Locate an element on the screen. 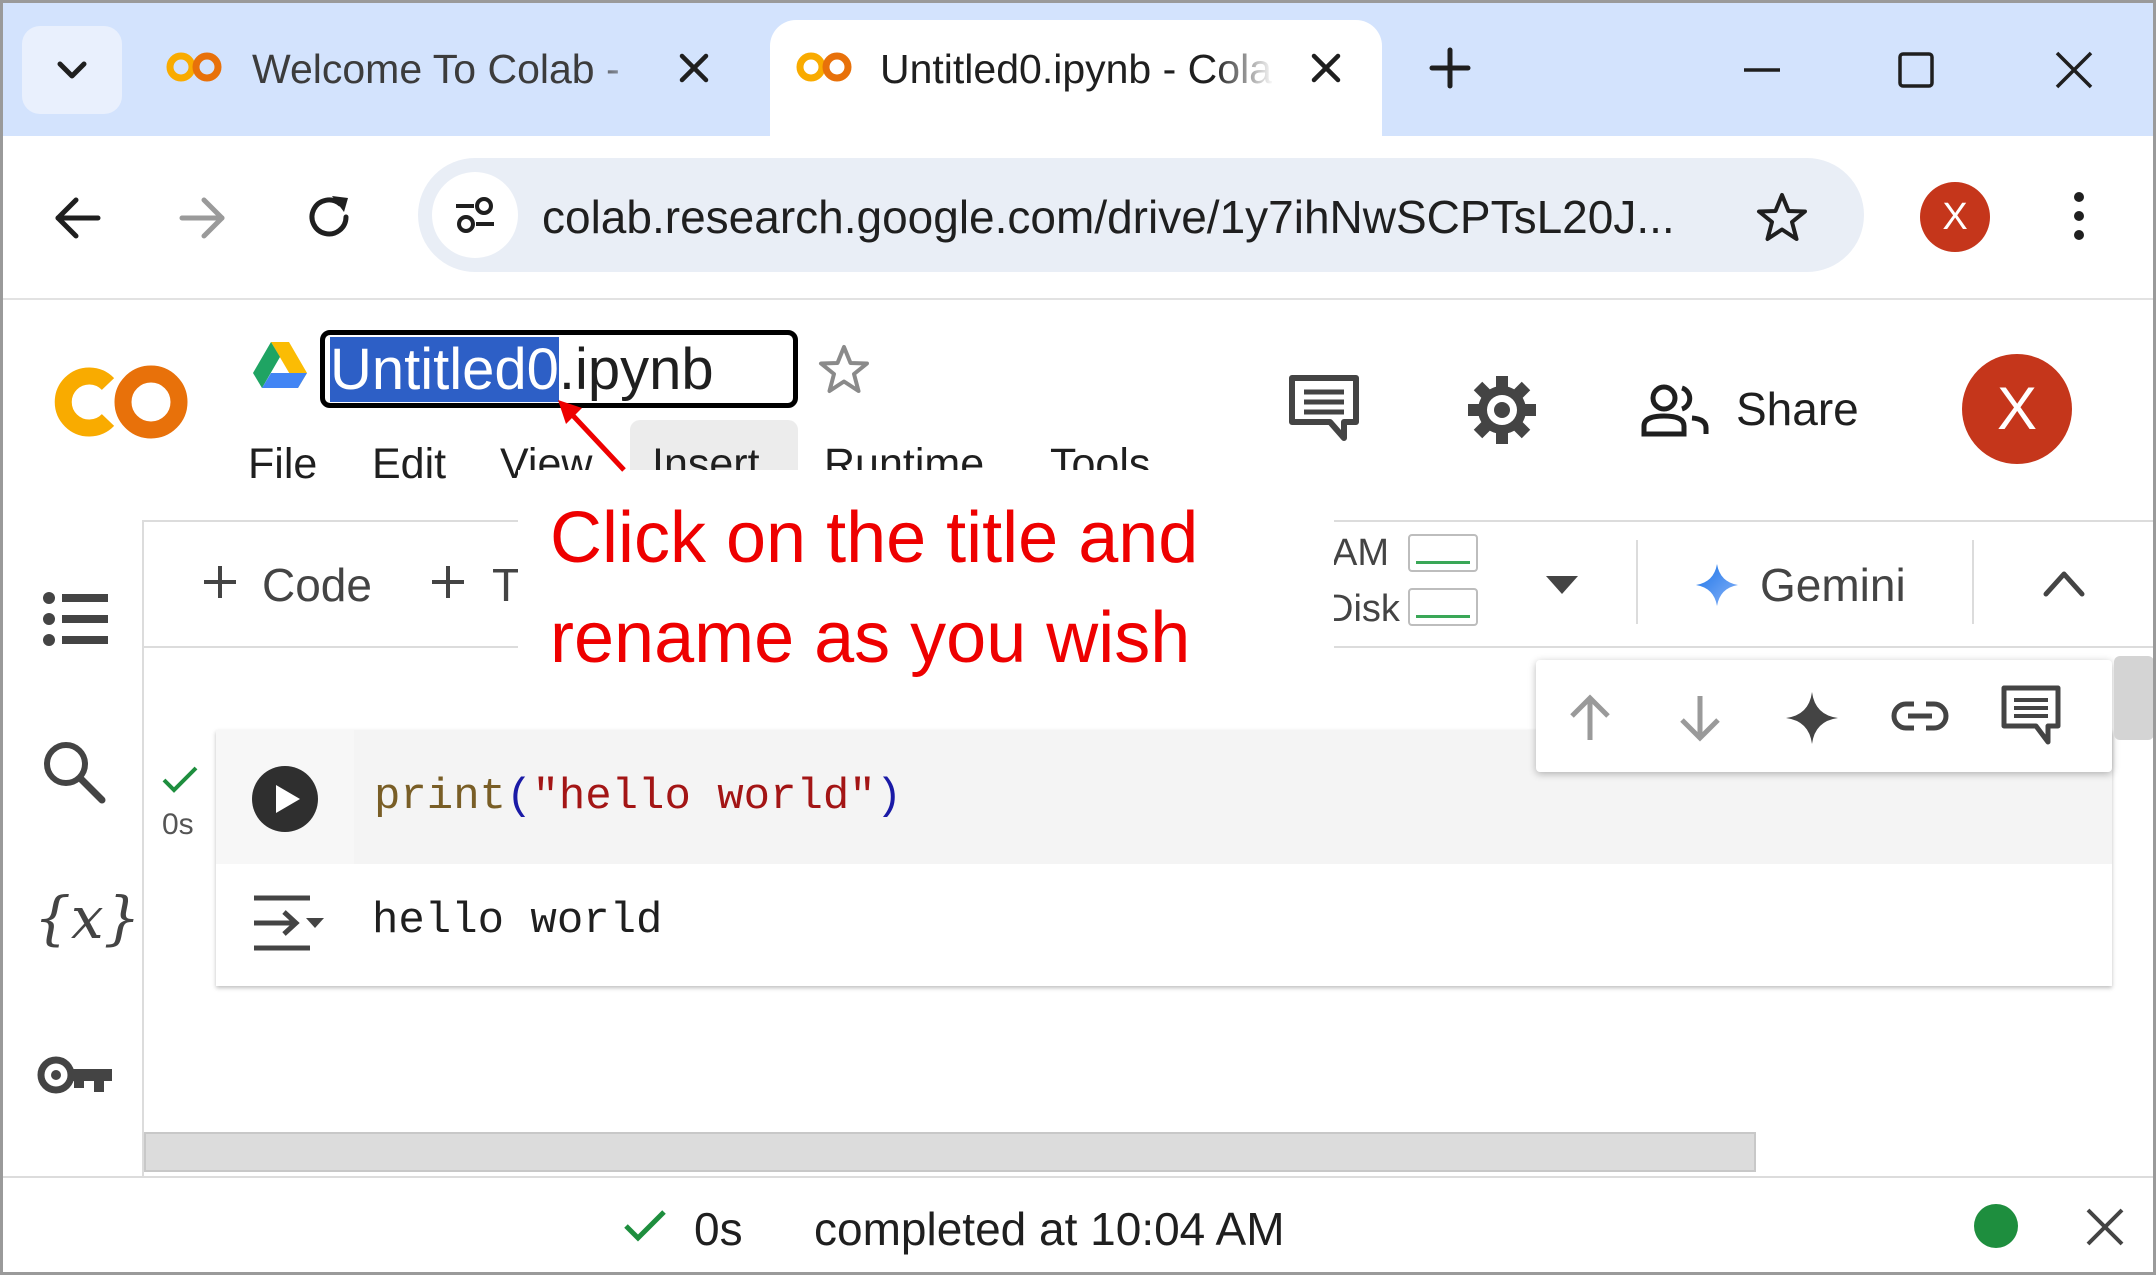 This screenshot has height=1277, width=2156. disk-label: Disk is located at coordinates (1363, 609).